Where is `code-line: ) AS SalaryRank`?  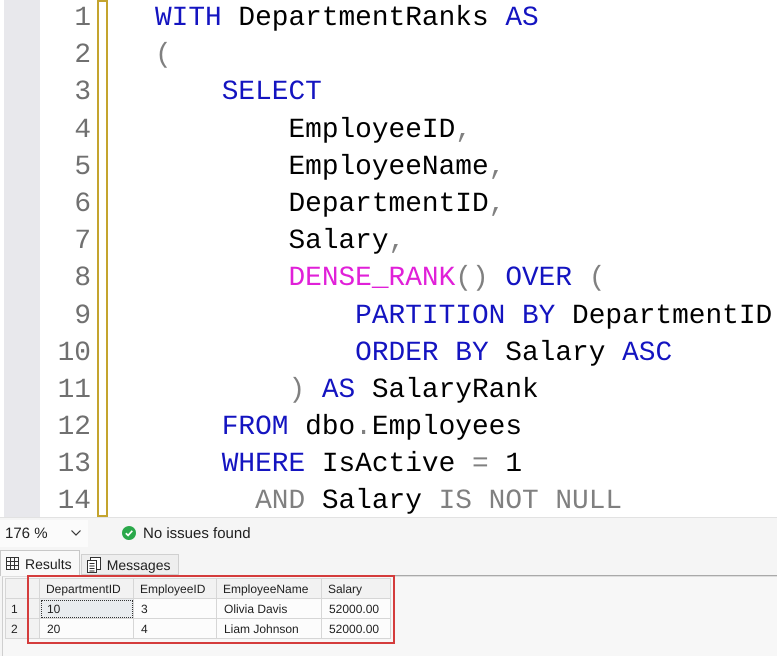
code-line: ) AS SalaryRank is located at coordinates (413, 390).